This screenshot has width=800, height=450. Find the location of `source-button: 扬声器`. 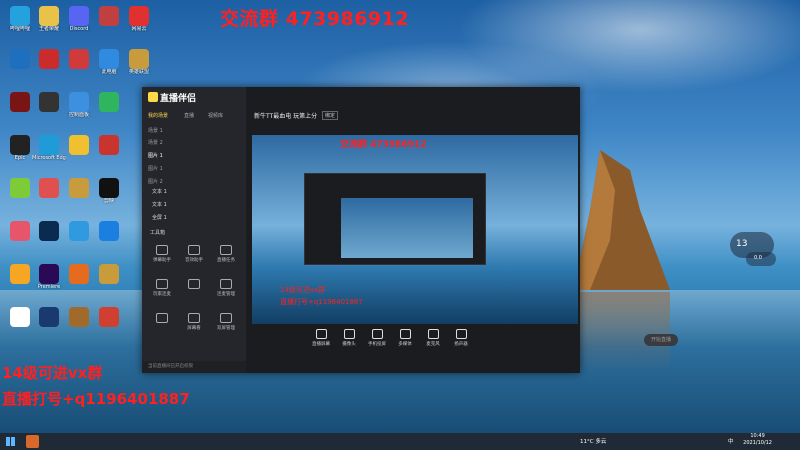

source-button: 扬声器 is located at coordinates (461, 338).